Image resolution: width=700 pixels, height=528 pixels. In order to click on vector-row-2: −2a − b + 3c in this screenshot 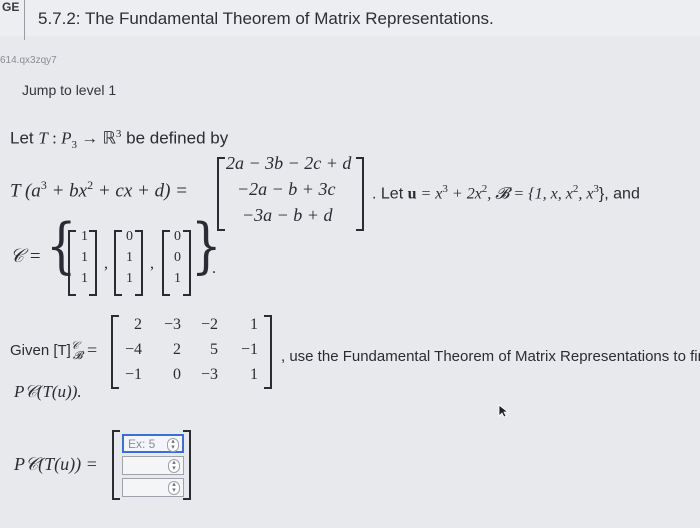, I will do `click(286, 189)`.